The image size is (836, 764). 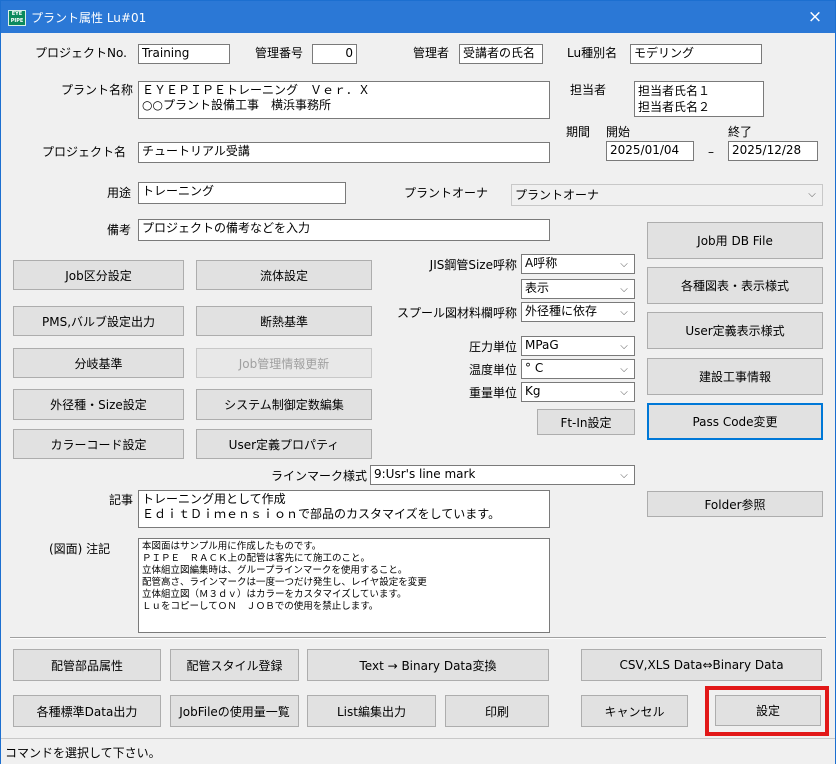 I want to click on period-end-label: 終了, so click(x=740, y=132).